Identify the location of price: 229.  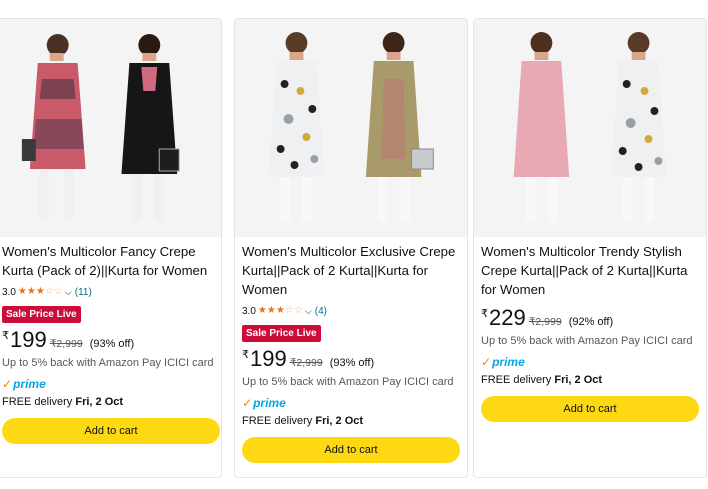
(507, 317).